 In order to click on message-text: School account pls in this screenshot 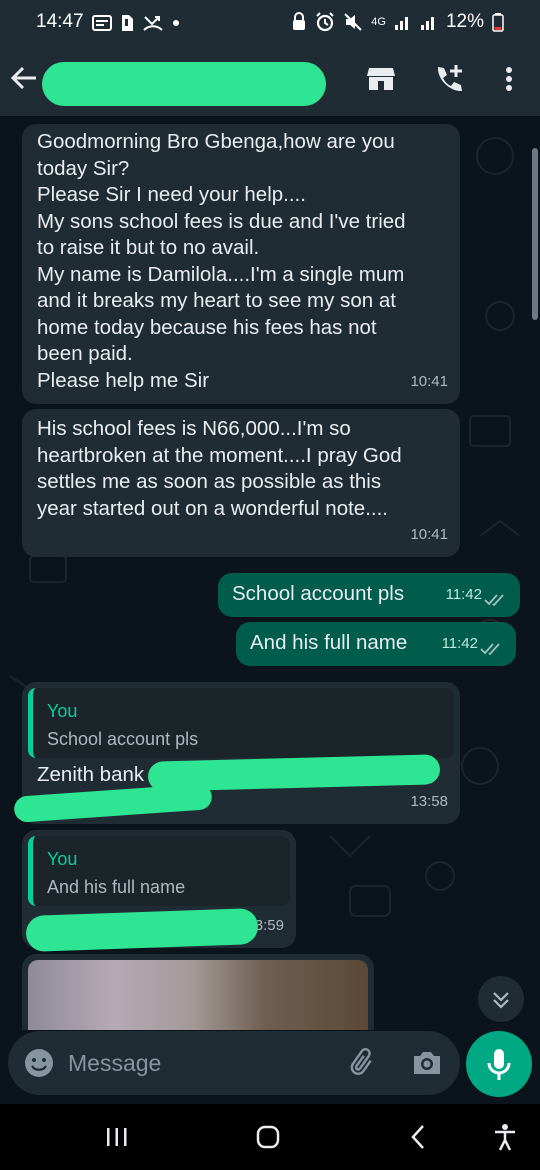, I will do `click(318, 593)`.